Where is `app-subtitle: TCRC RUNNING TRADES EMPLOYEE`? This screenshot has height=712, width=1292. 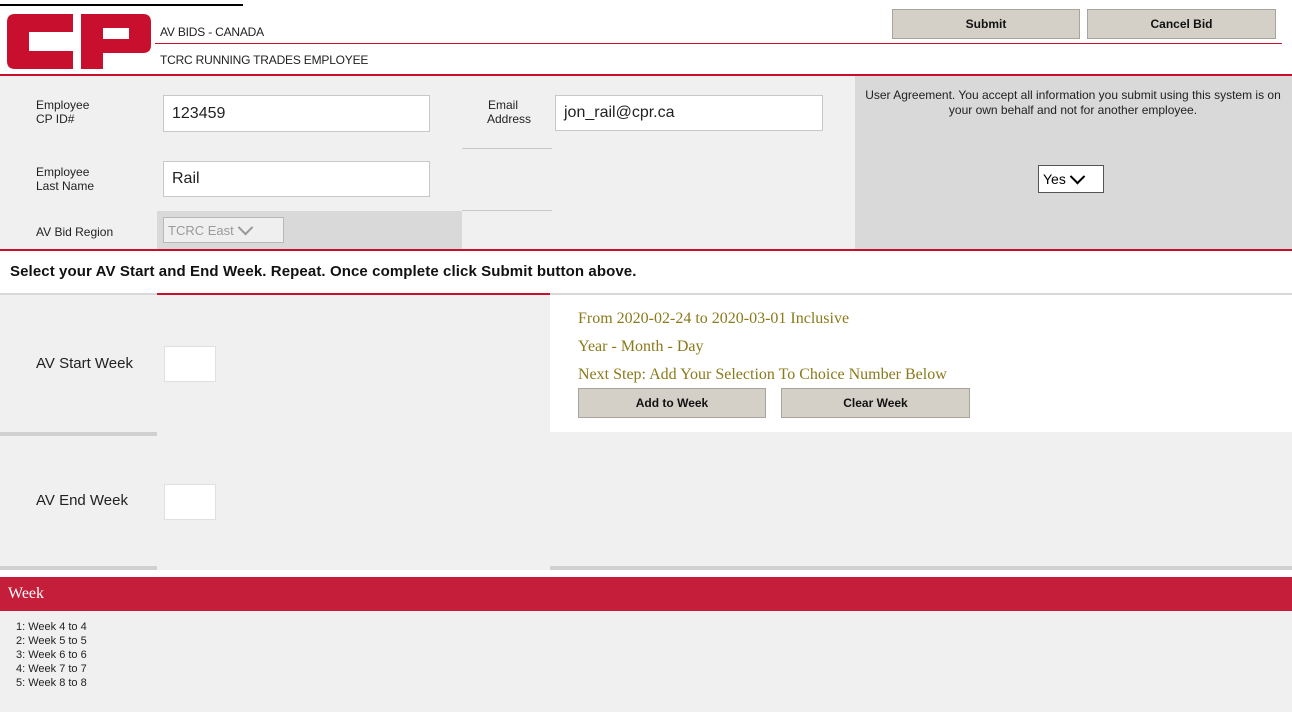 app-subtitle: TCRC RUNNING TRADES EMPLOYEE is located at coordinates (264, 60).